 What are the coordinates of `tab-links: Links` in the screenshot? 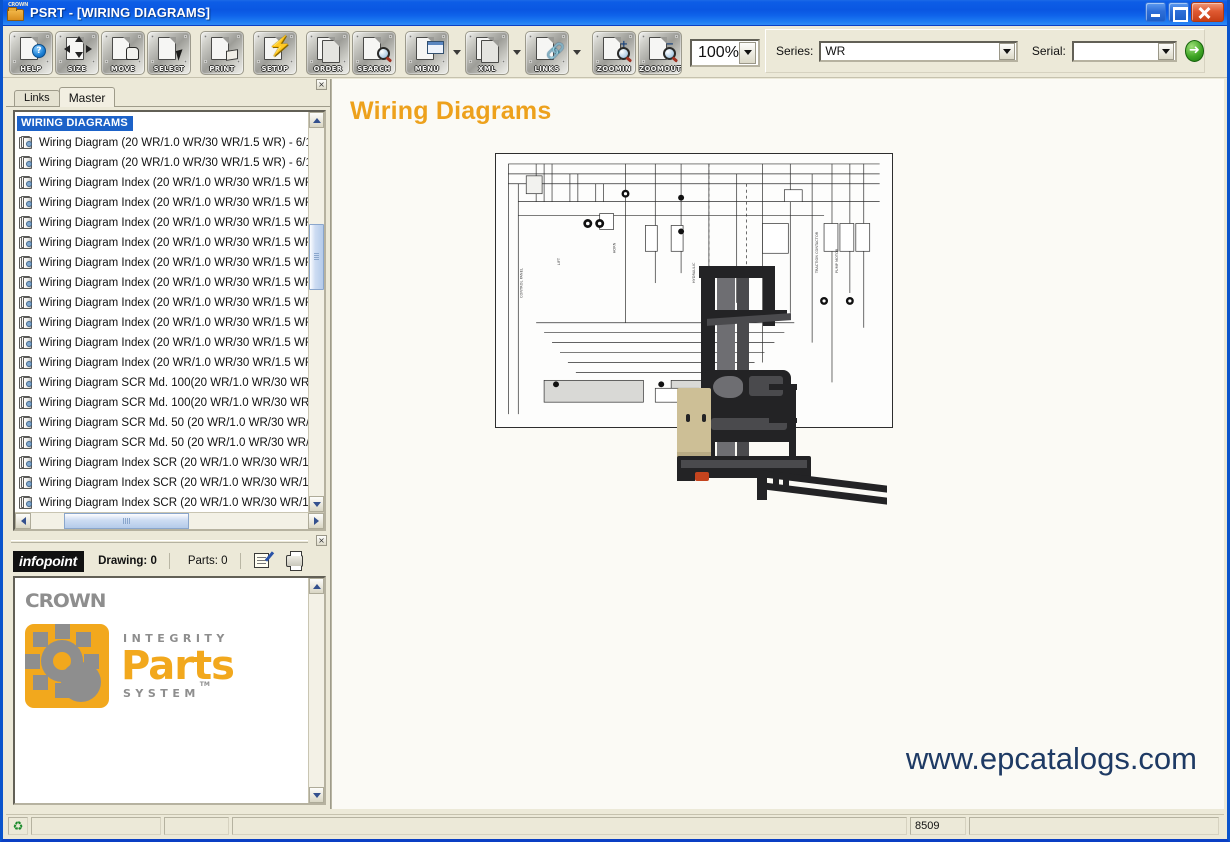 It's located at (37, 98).